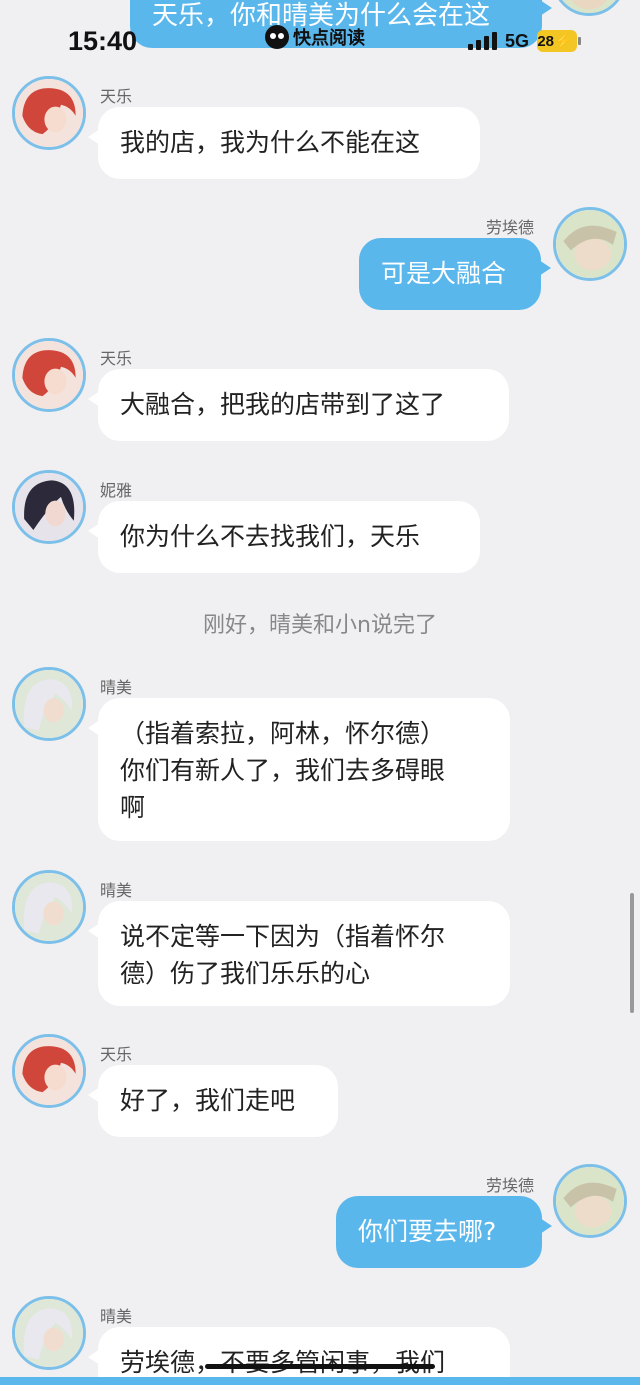 The width and height of the screenshot is (640, 1385). I want to click on message-bubble-left: 我的店，我为什么不能在这, so click(284, 143).